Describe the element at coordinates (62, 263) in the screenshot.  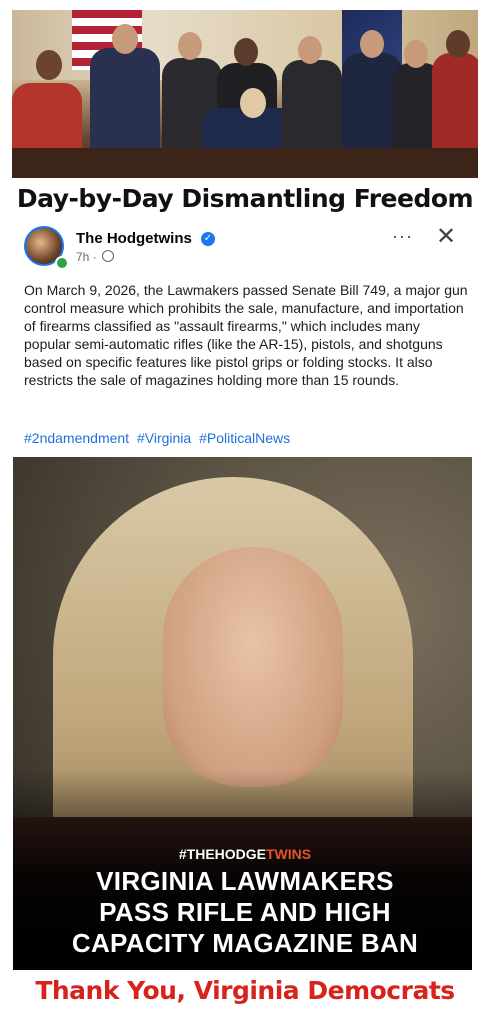
I see `online-status-dot` at that location.